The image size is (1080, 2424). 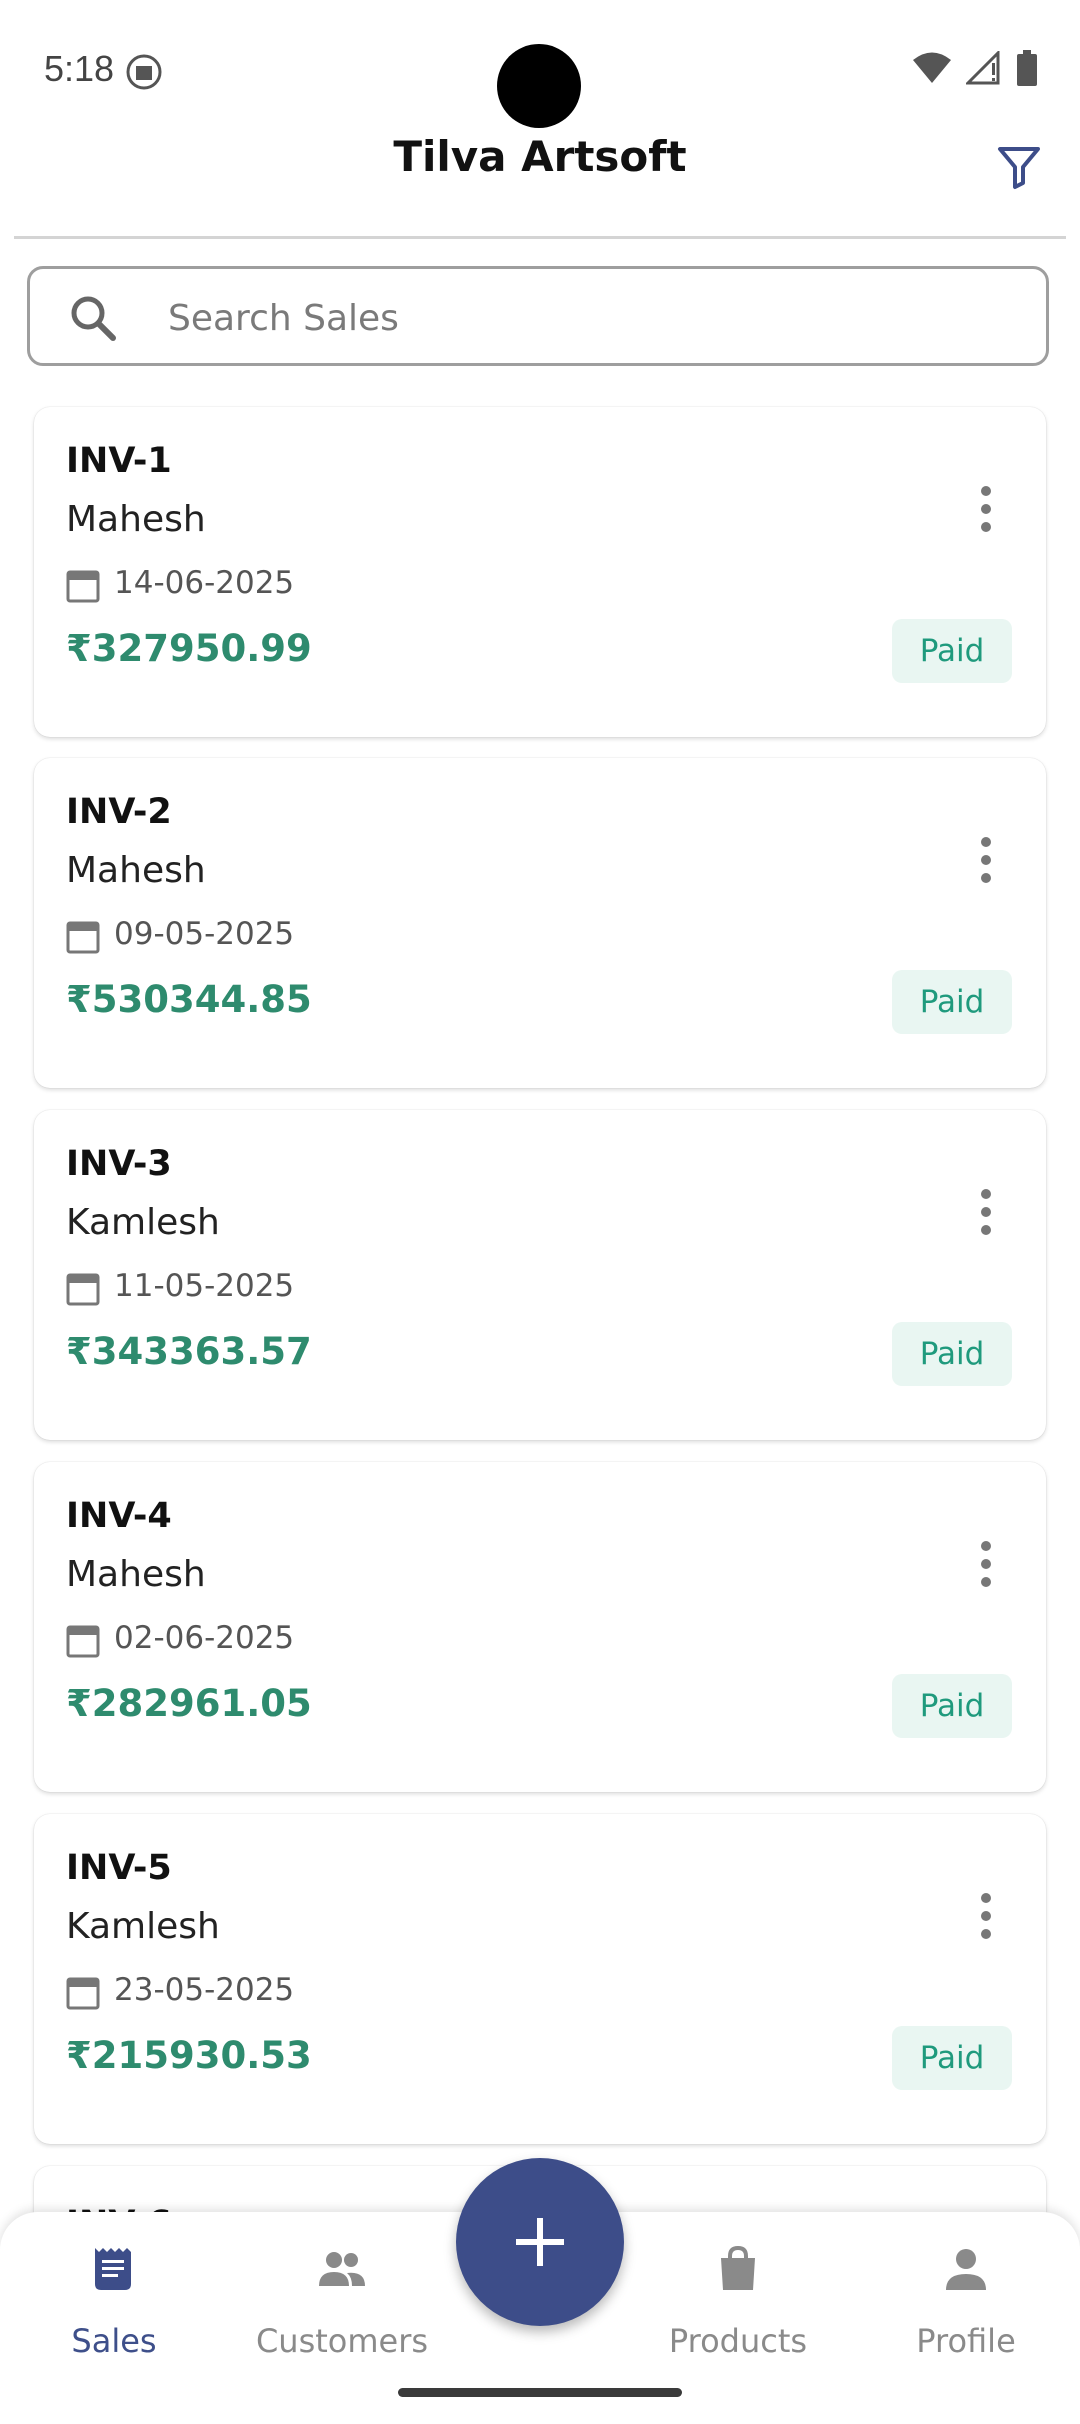 I want to click on invoice-date: 09-05-2025, so click(x=204, y=934).